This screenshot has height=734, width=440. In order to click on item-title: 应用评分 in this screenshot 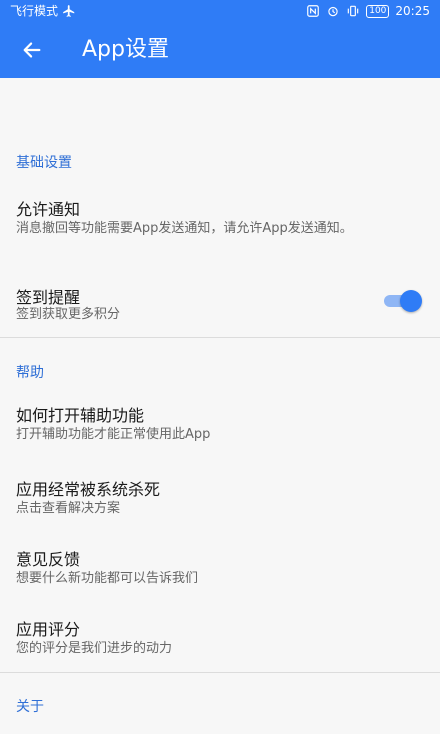, I will do `click(48, 629)`.